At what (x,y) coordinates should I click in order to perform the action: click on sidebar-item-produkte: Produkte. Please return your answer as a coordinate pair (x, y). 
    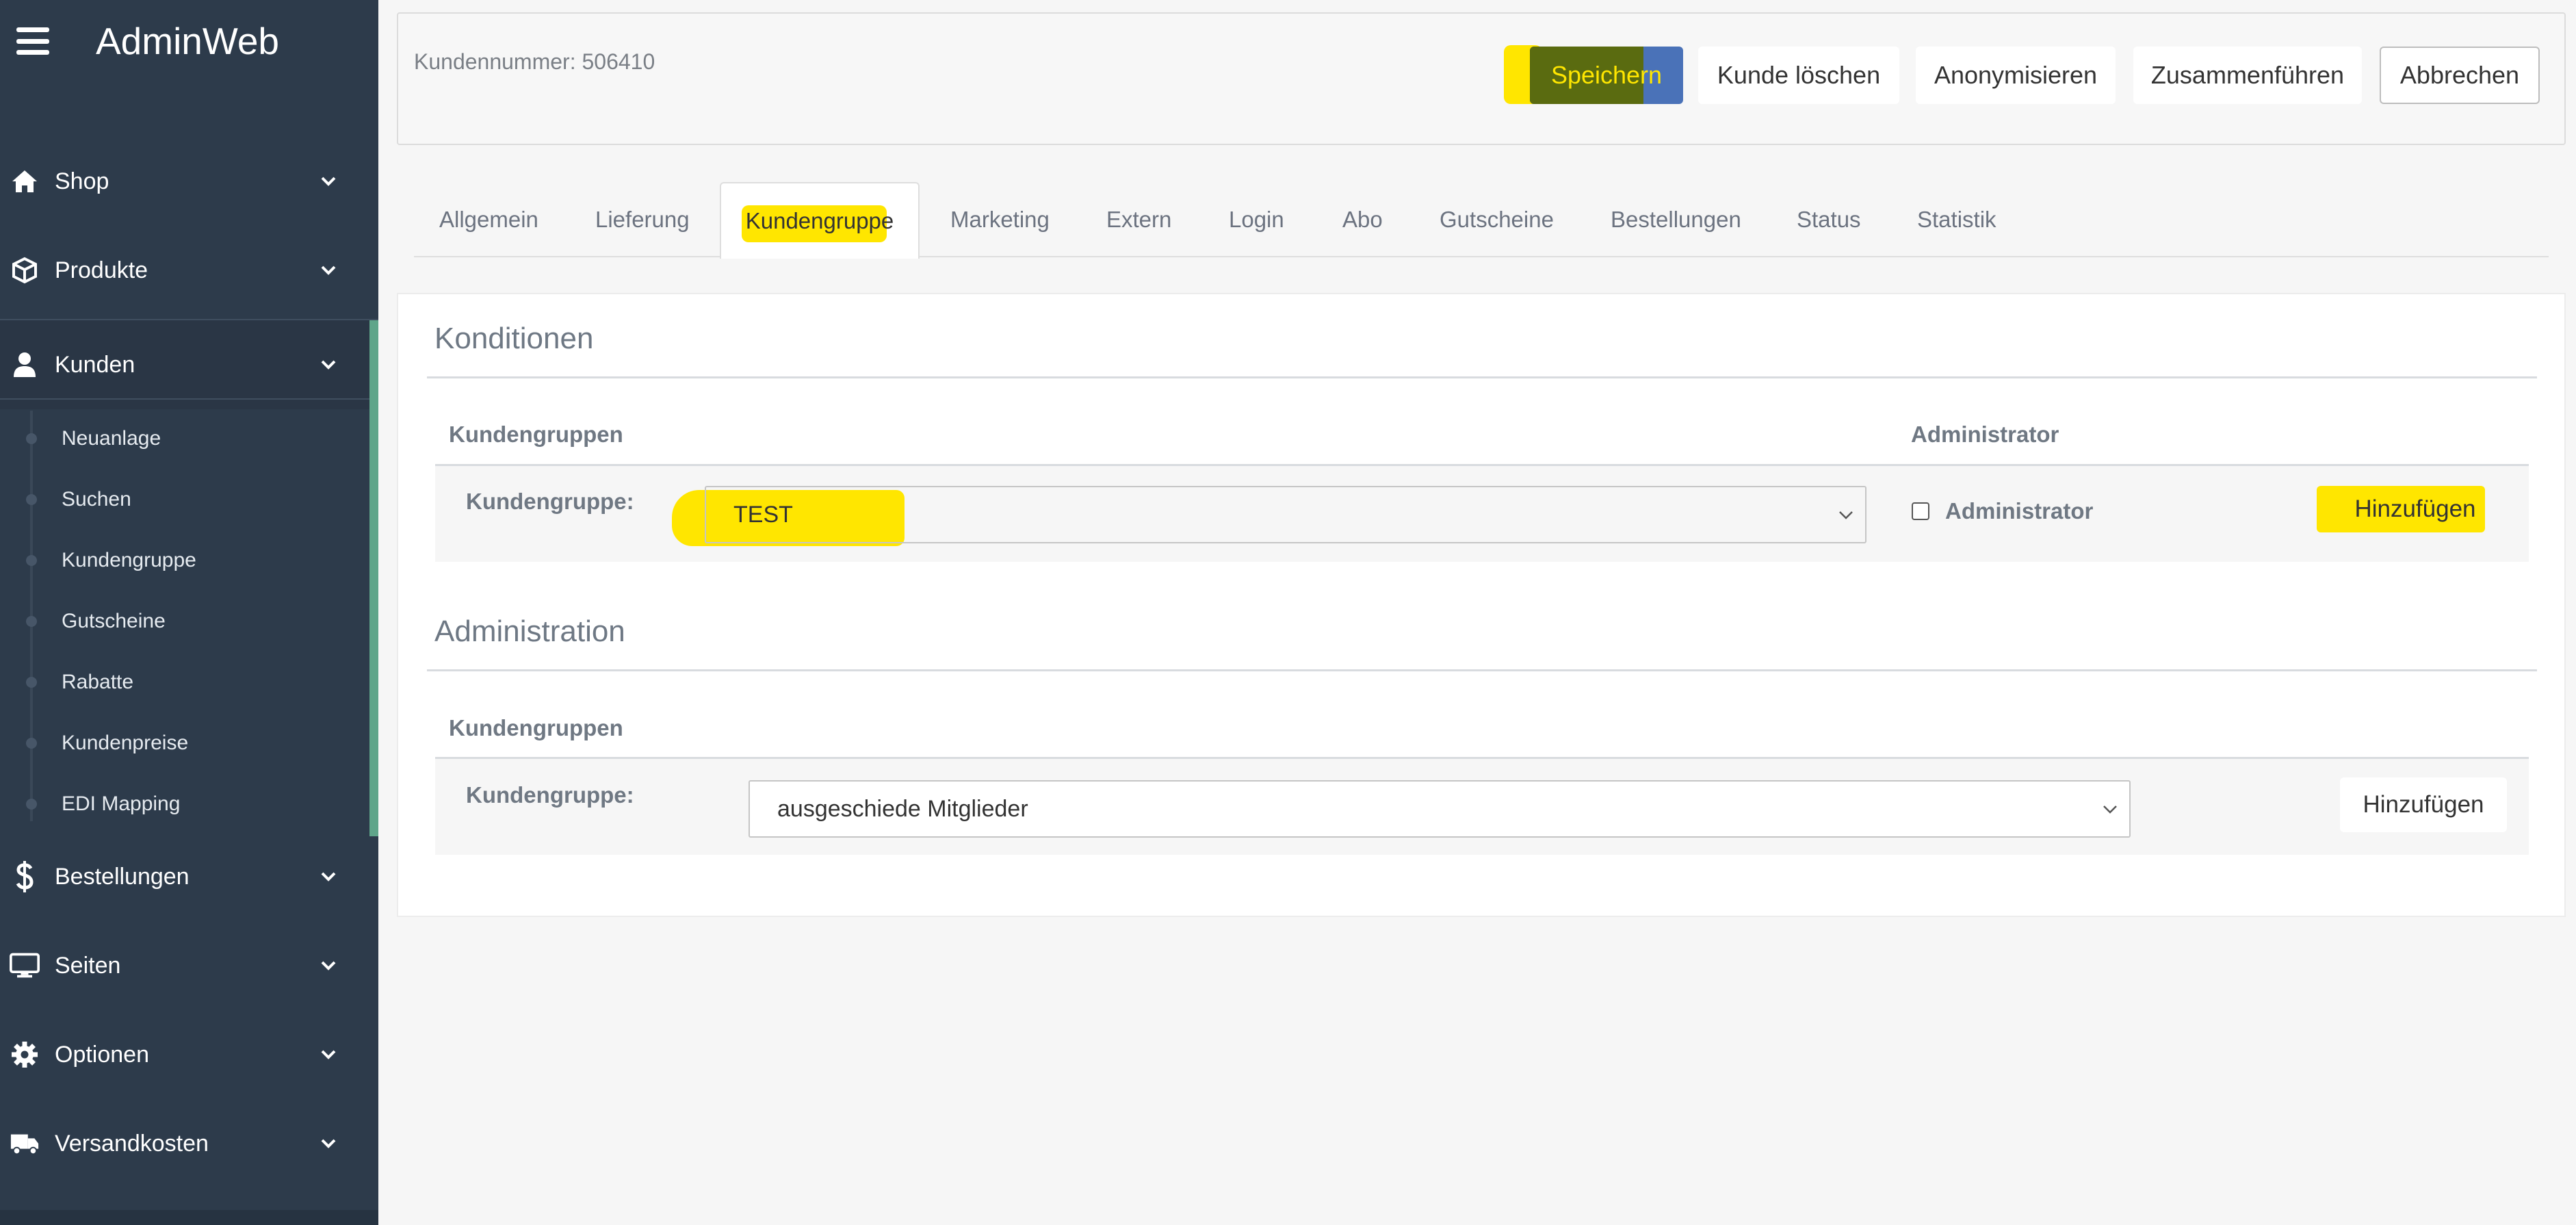
    Looking at the image, I should click on (189, 270).